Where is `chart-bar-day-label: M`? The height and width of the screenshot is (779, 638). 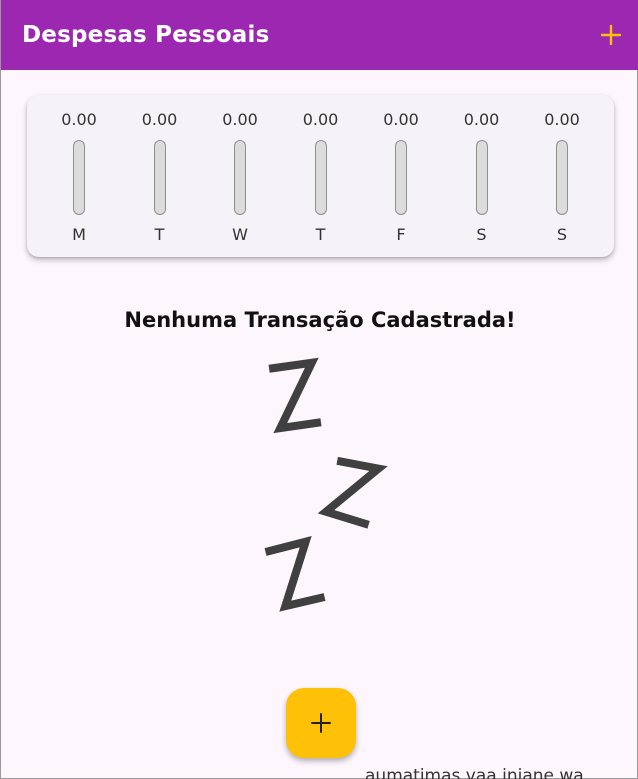
chart-bar-day-label: M is located at coordinates (79, 234).